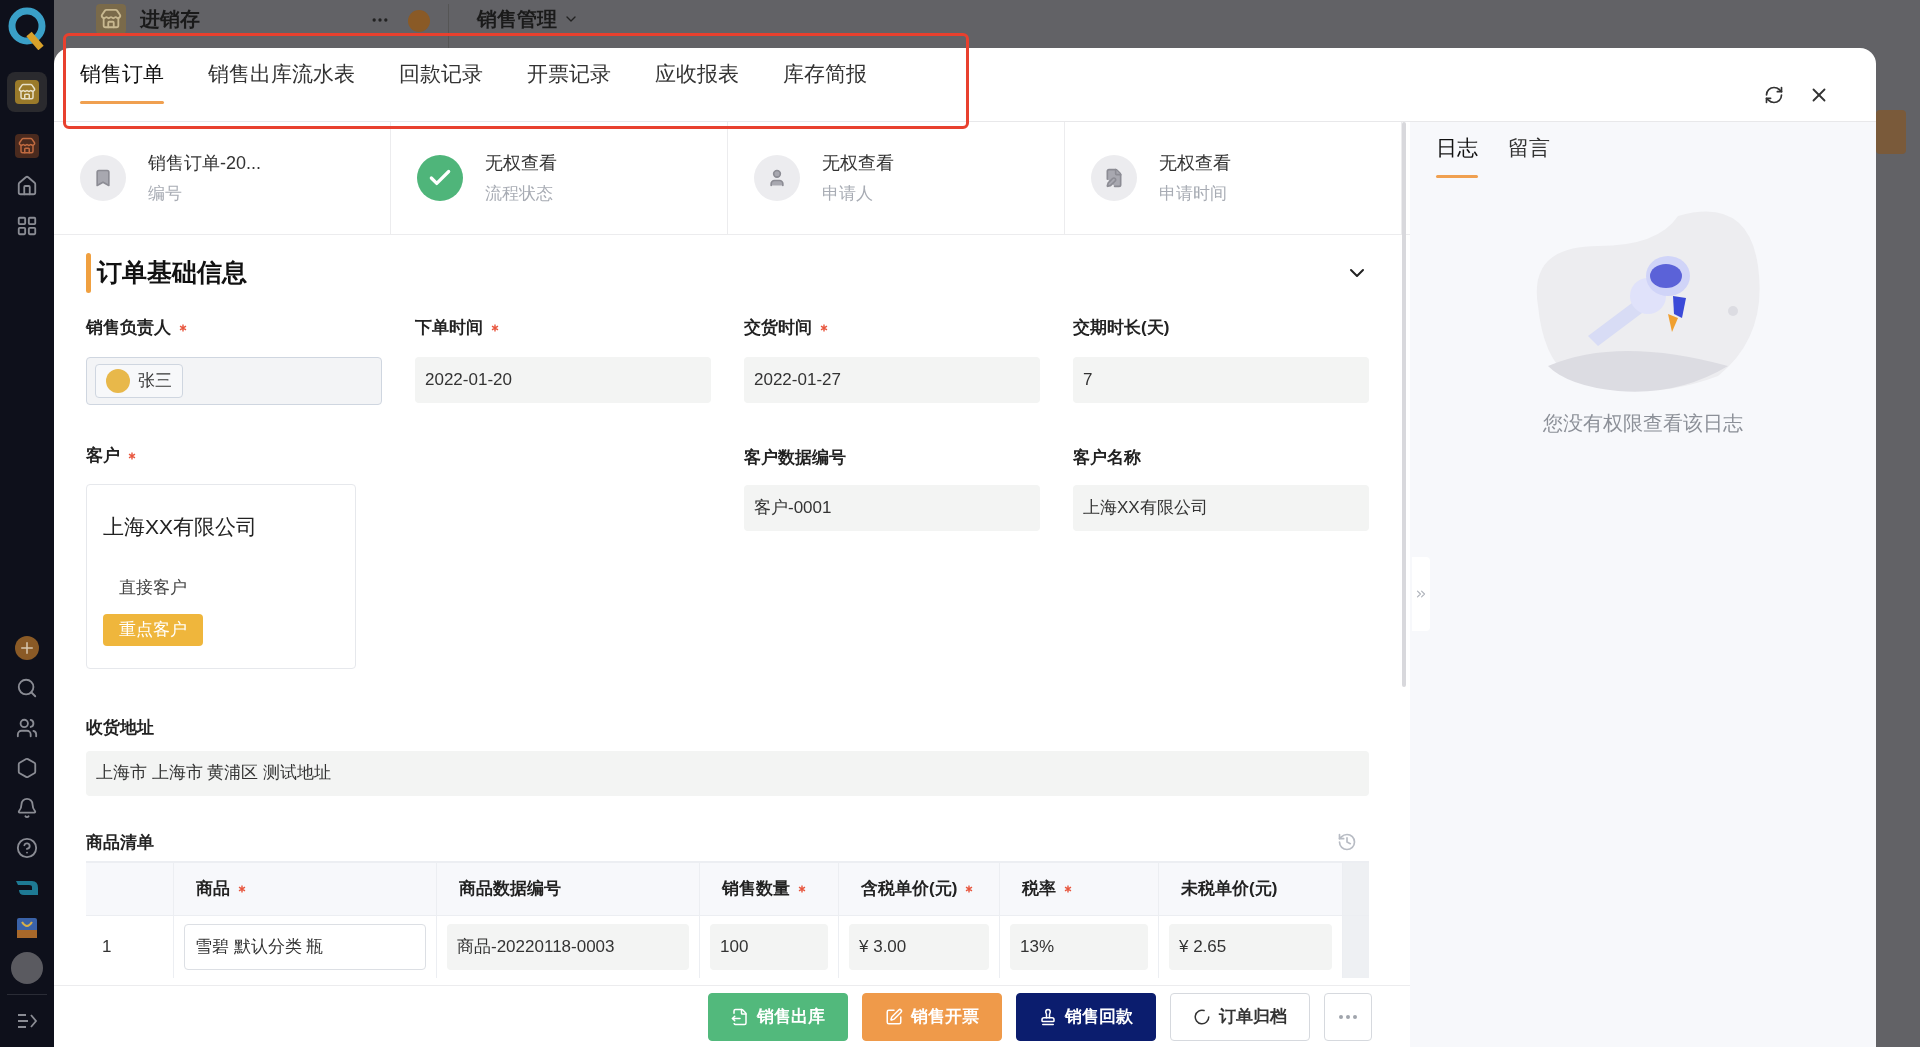  Describe the element at coordinates (27, 688) in the screenshot. I see `search-icon` at that location.